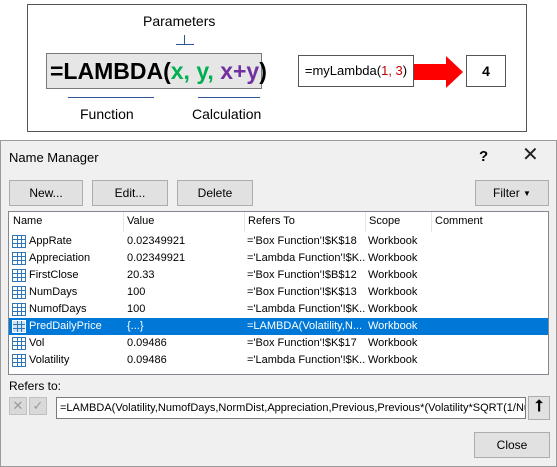 The height and width of the screenshot is (467, 557). I want to click on formula-calculation: x+y, so click(240, 71).